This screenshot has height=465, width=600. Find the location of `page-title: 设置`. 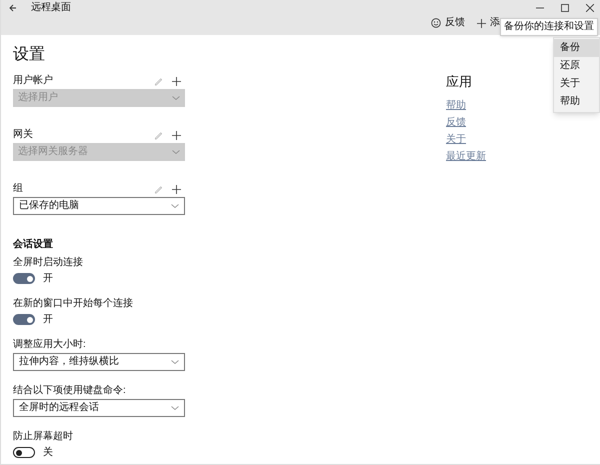

page-title: 设置 is located at coordinates (29, 55).